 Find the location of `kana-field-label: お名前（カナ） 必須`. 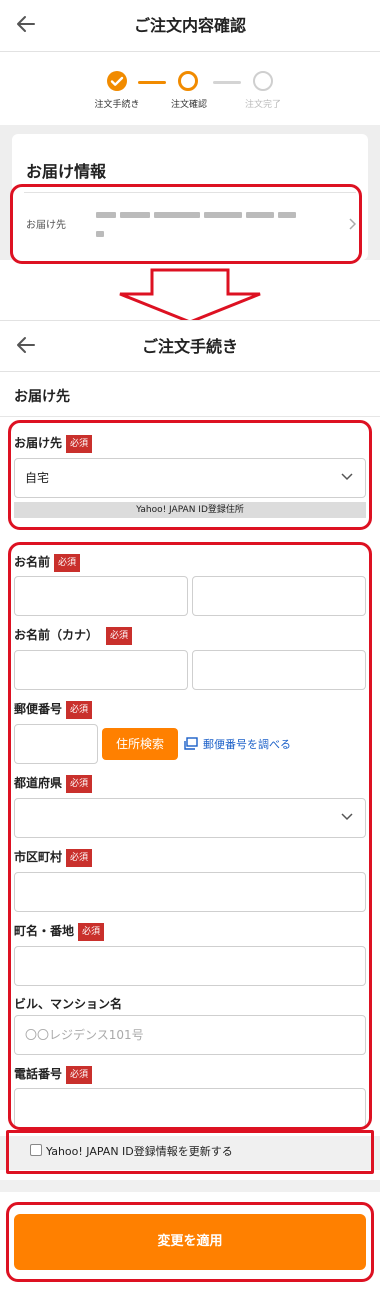

kana-field-label: お名前（カナ） 必須 is located at coordinates (73, 635).